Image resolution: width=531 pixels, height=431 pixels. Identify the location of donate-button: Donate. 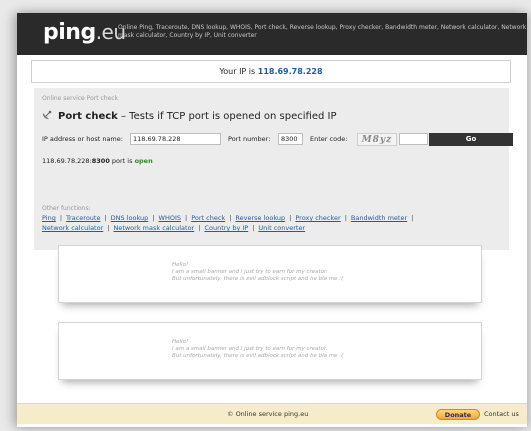
(458, 414).